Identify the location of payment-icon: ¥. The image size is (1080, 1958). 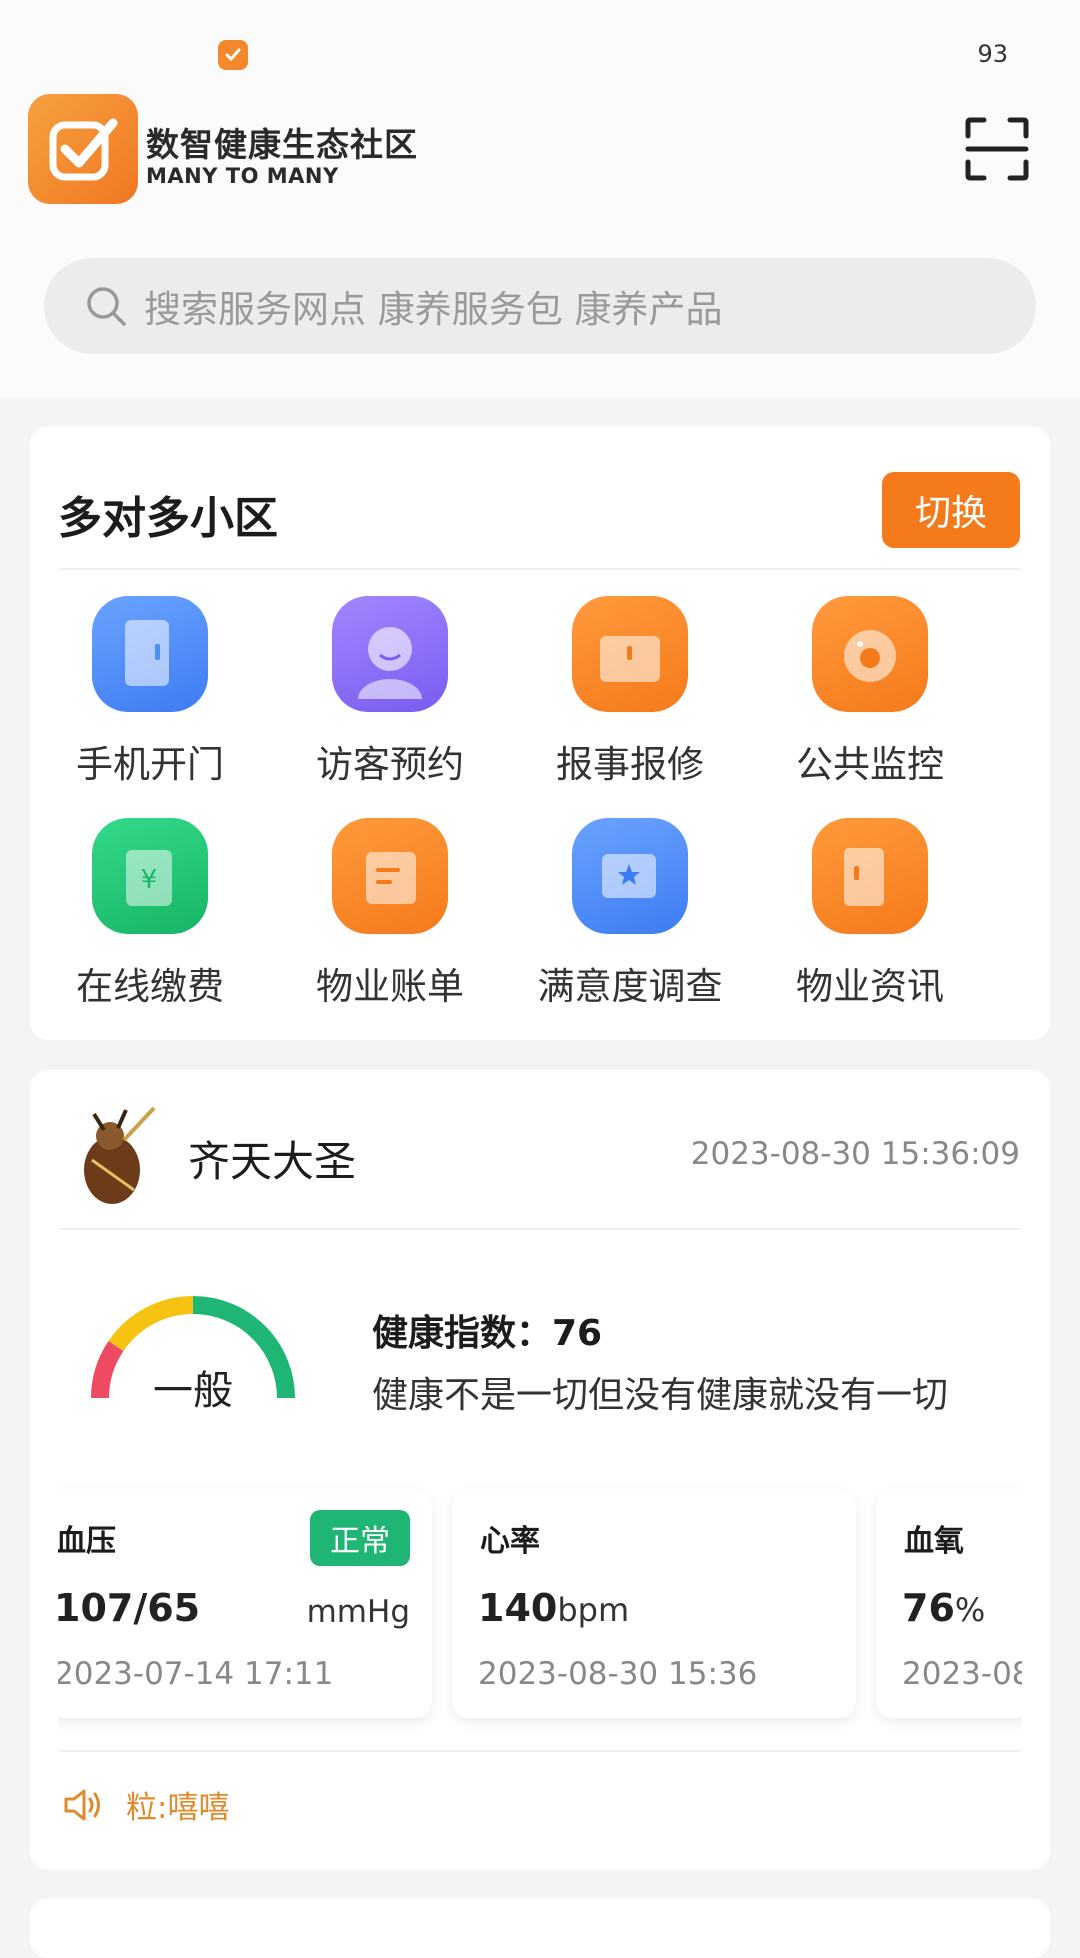
(150, 876).